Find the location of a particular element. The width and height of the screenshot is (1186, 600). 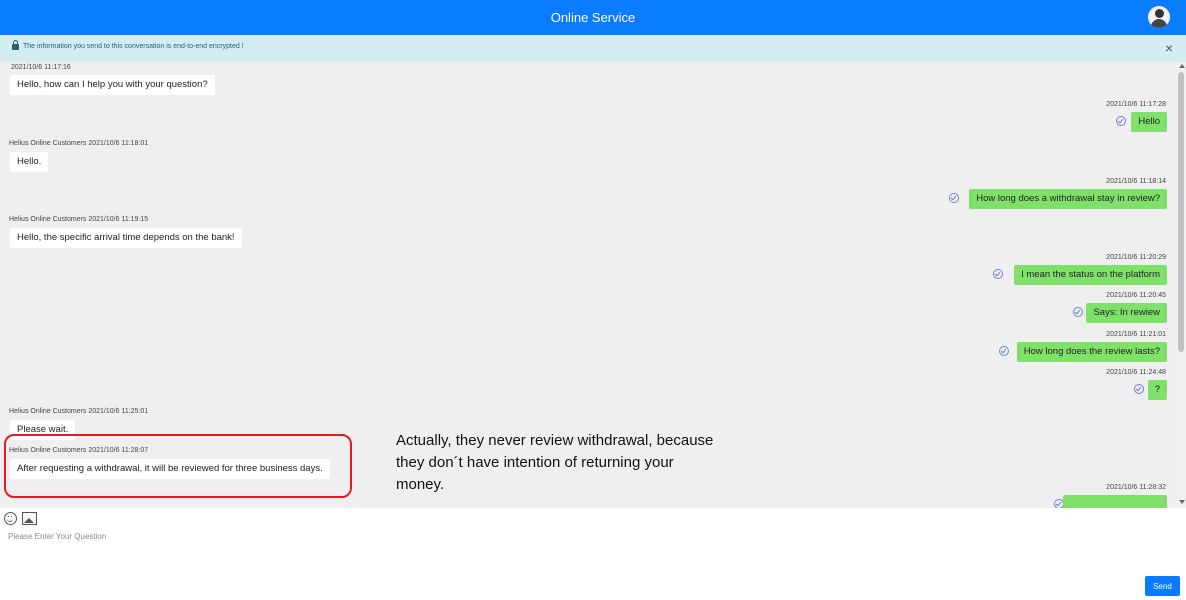

user-message: I mean the status on the platform is located at coordinates (1090, 275).